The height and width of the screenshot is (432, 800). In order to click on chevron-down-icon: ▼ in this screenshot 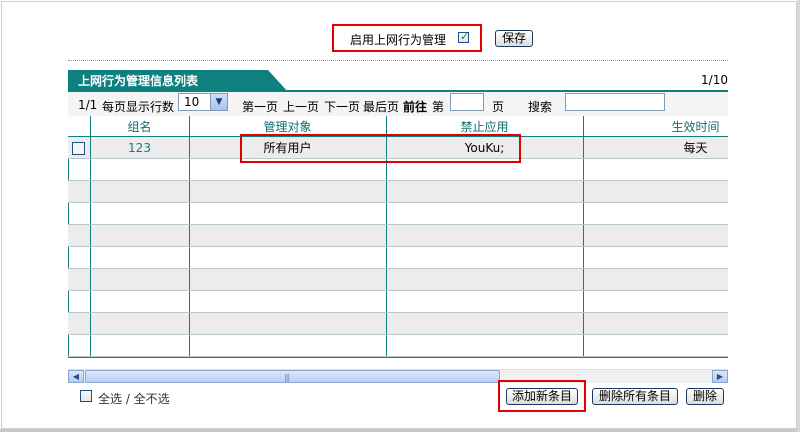, I will do `click(218, 102)`.